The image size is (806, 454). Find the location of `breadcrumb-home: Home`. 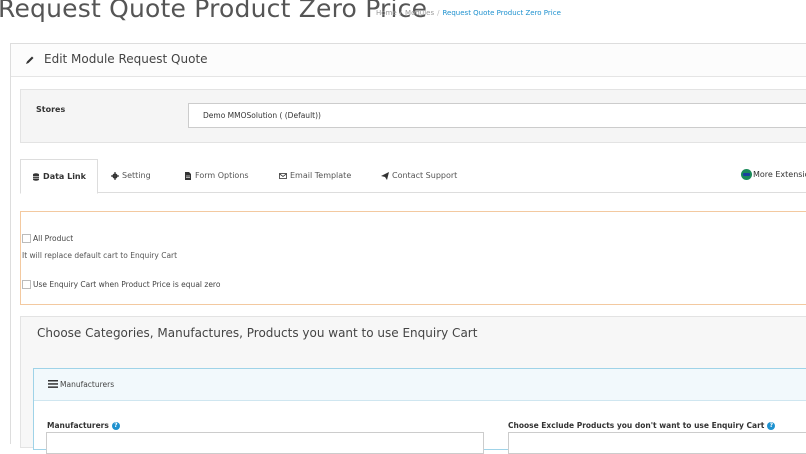

breadcrumb-home: Home is located at coordinates (386, 13).